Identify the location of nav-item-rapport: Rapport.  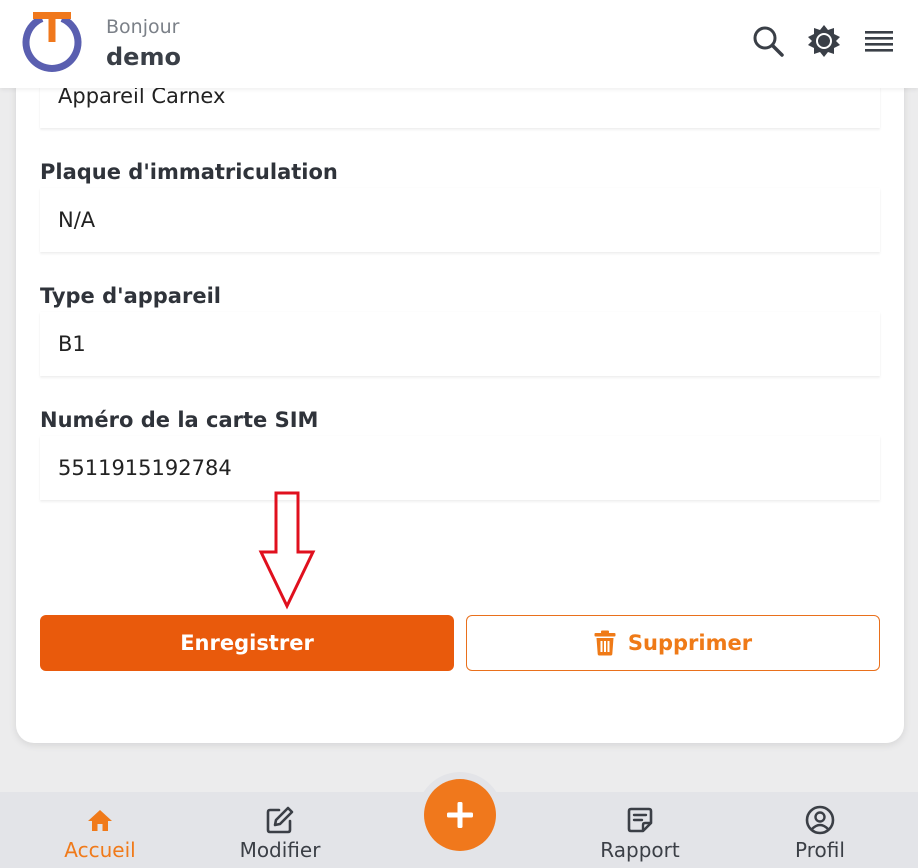
(640, 830).